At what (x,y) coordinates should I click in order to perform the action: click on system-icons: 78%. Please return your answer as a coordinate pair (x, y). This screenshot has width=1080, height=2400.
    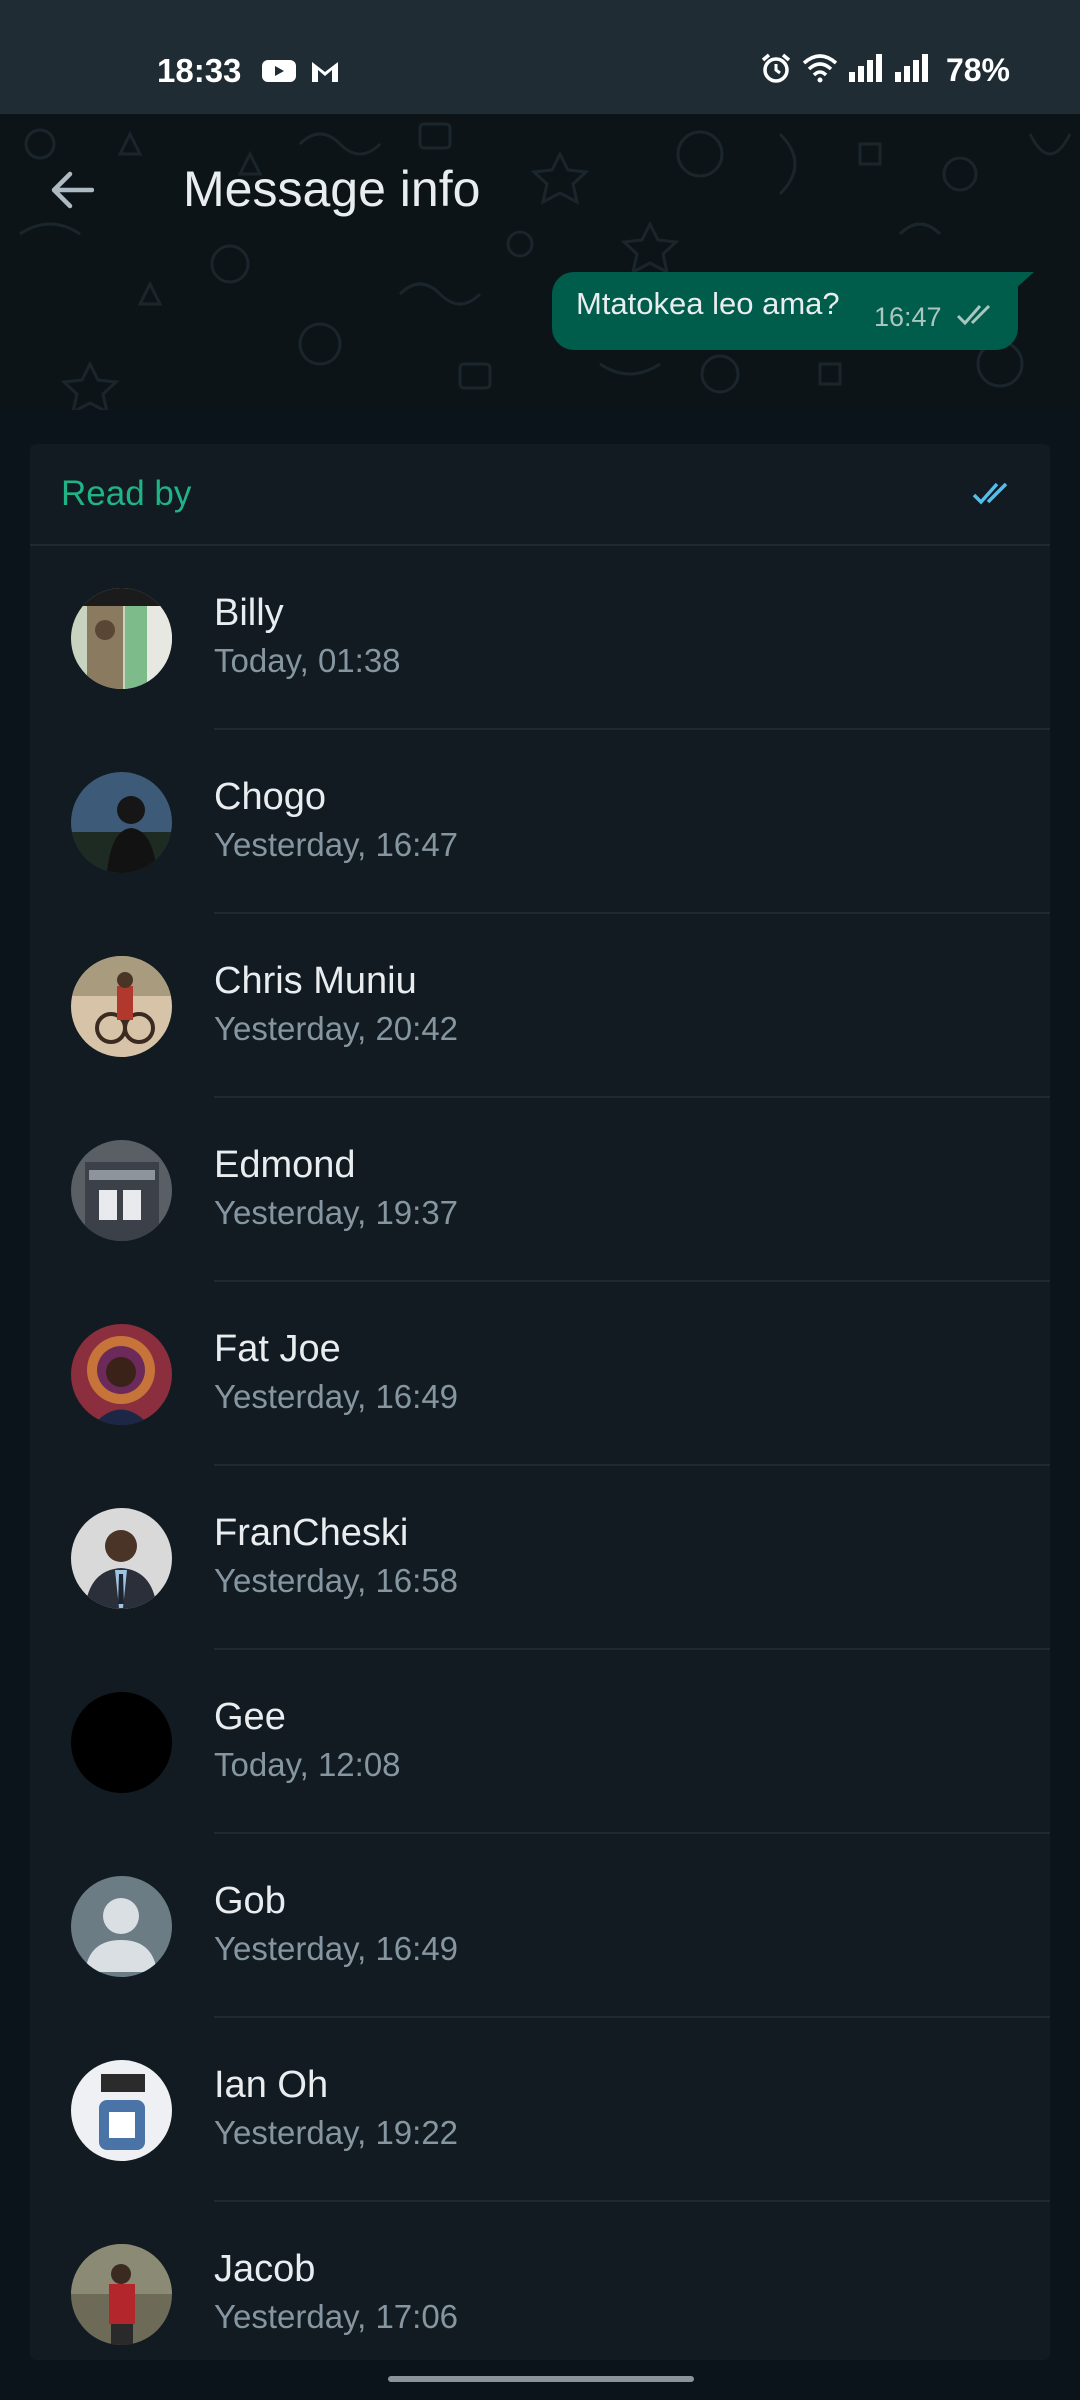
    Looking at the image, I should click on (885, 70).